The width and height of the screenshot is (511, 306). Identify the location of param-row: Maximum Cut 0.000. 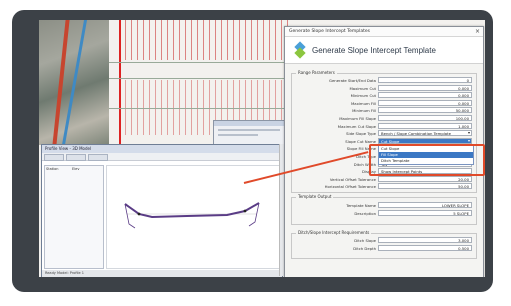
(384, 88).